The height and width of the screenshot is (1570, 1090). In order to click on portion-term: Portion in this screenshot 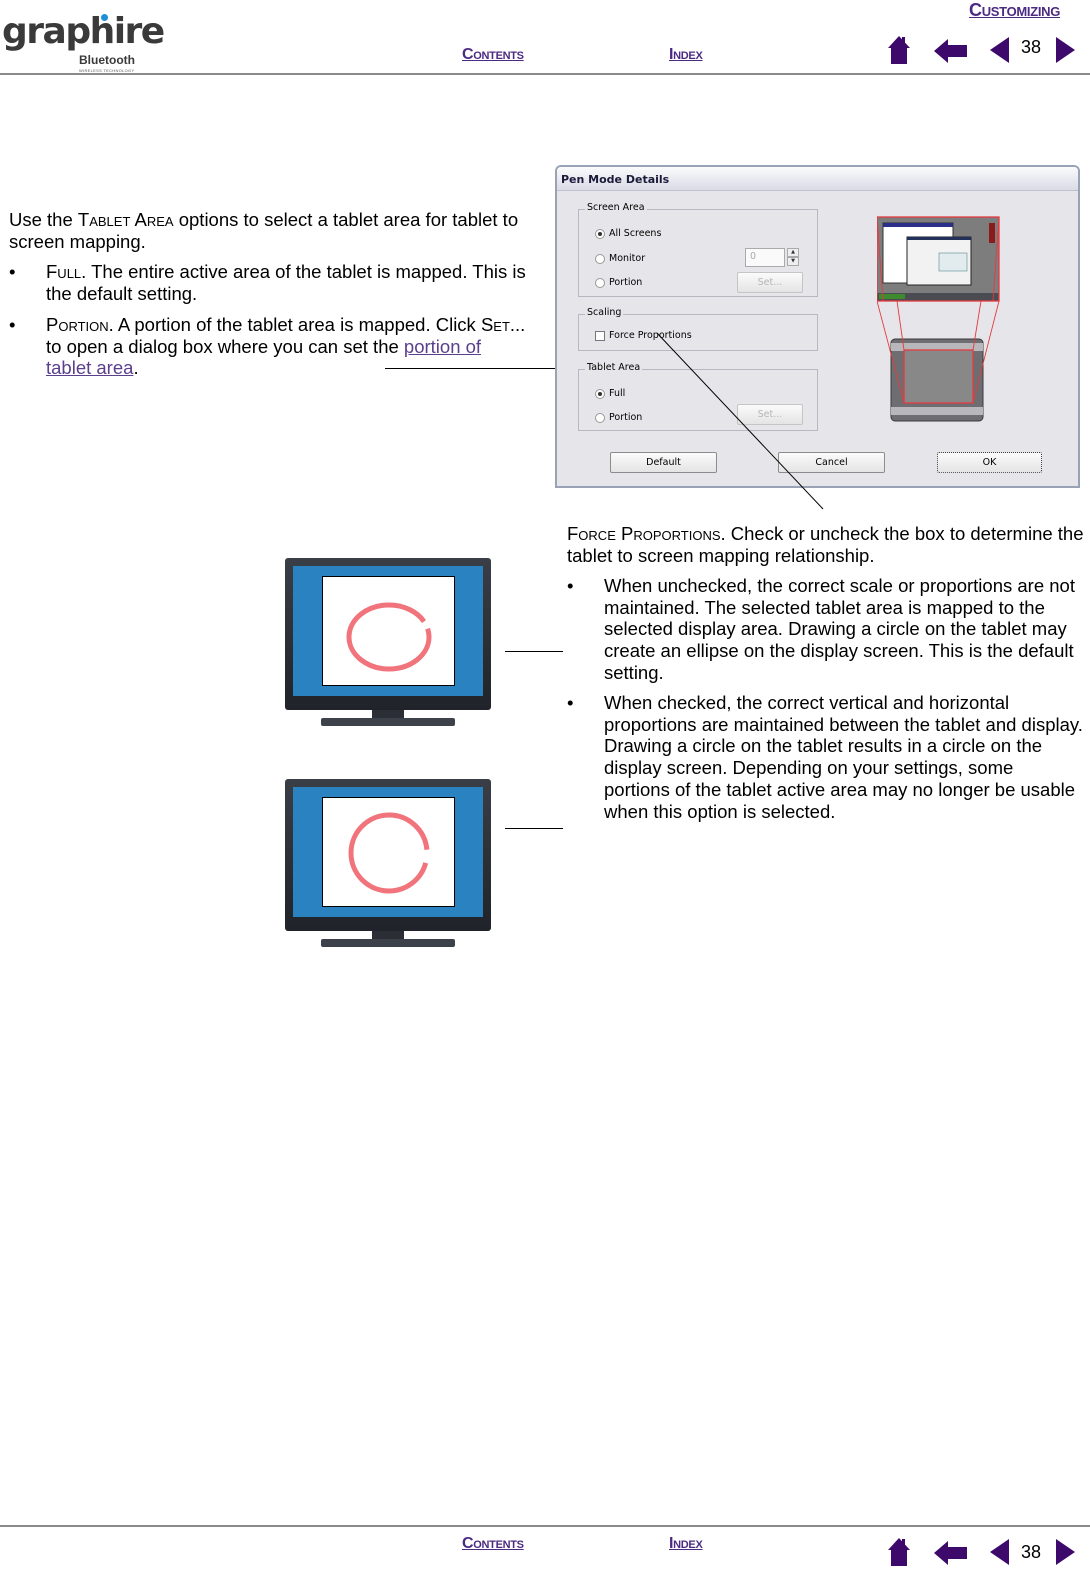, I will do `click(77, 324)`.